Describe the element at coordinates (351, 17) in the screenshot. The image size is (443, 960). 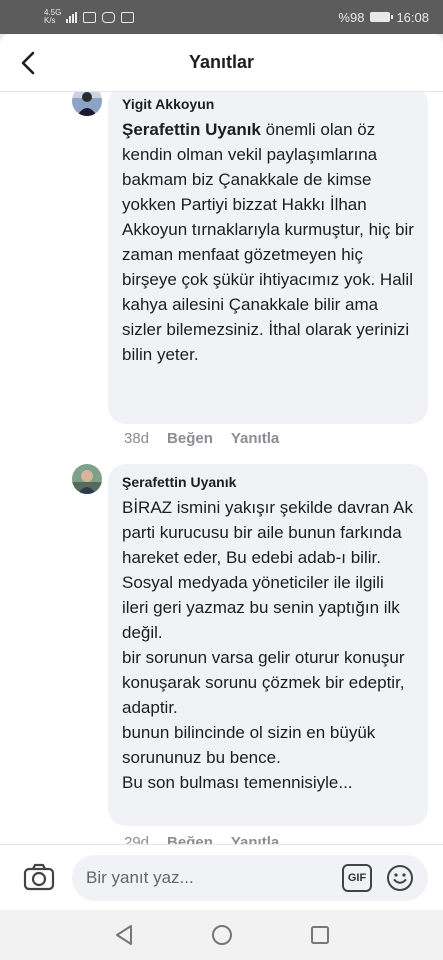
I see `battery-percent: %98` at that location.